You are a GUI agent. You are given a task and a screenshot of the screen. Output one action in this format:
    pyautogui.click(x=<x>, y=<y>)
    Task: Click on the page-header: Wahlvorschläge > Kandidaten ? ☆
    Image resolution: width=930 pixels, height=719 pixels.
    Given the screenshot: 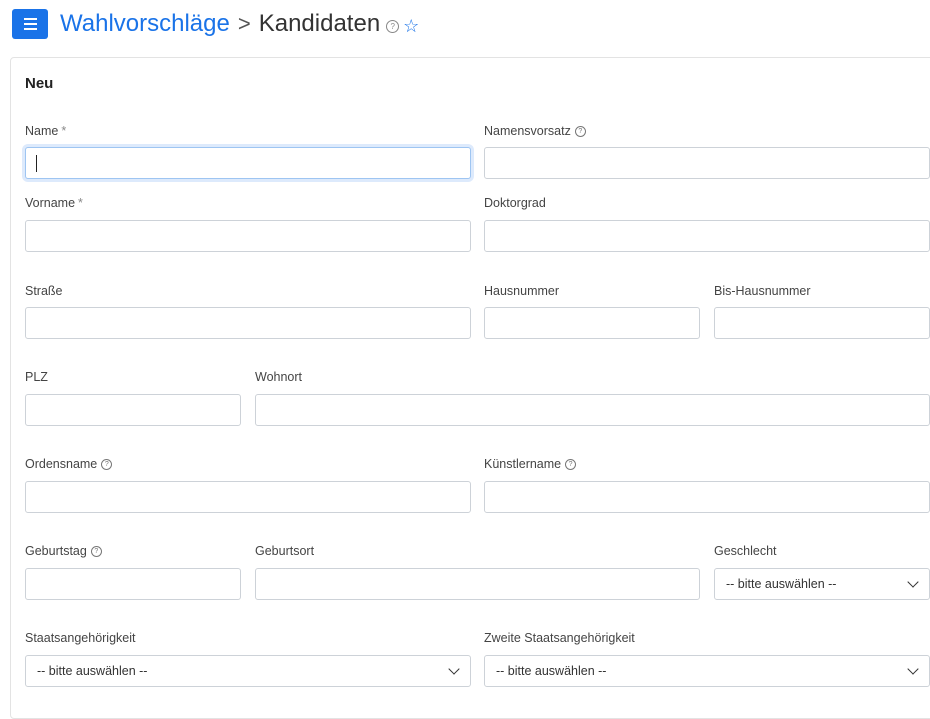 What is the action you would take?
    pyautogui.click(x=214, y=24)
    